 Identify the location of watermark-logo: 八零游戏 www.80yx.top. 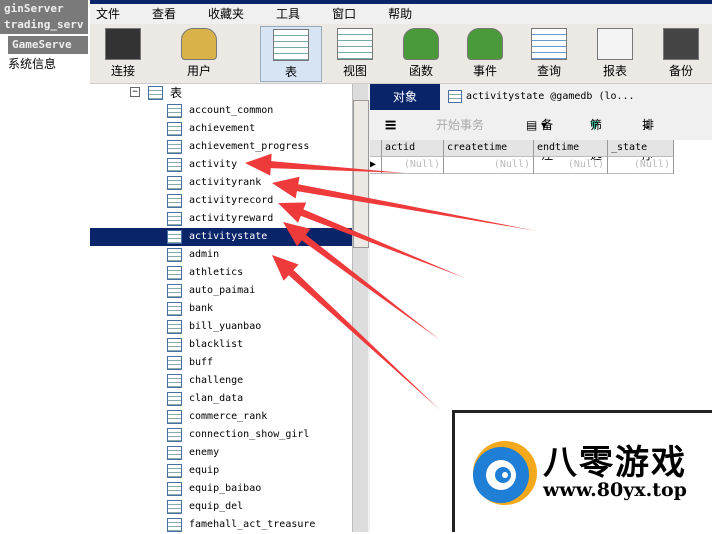
(582, 471).